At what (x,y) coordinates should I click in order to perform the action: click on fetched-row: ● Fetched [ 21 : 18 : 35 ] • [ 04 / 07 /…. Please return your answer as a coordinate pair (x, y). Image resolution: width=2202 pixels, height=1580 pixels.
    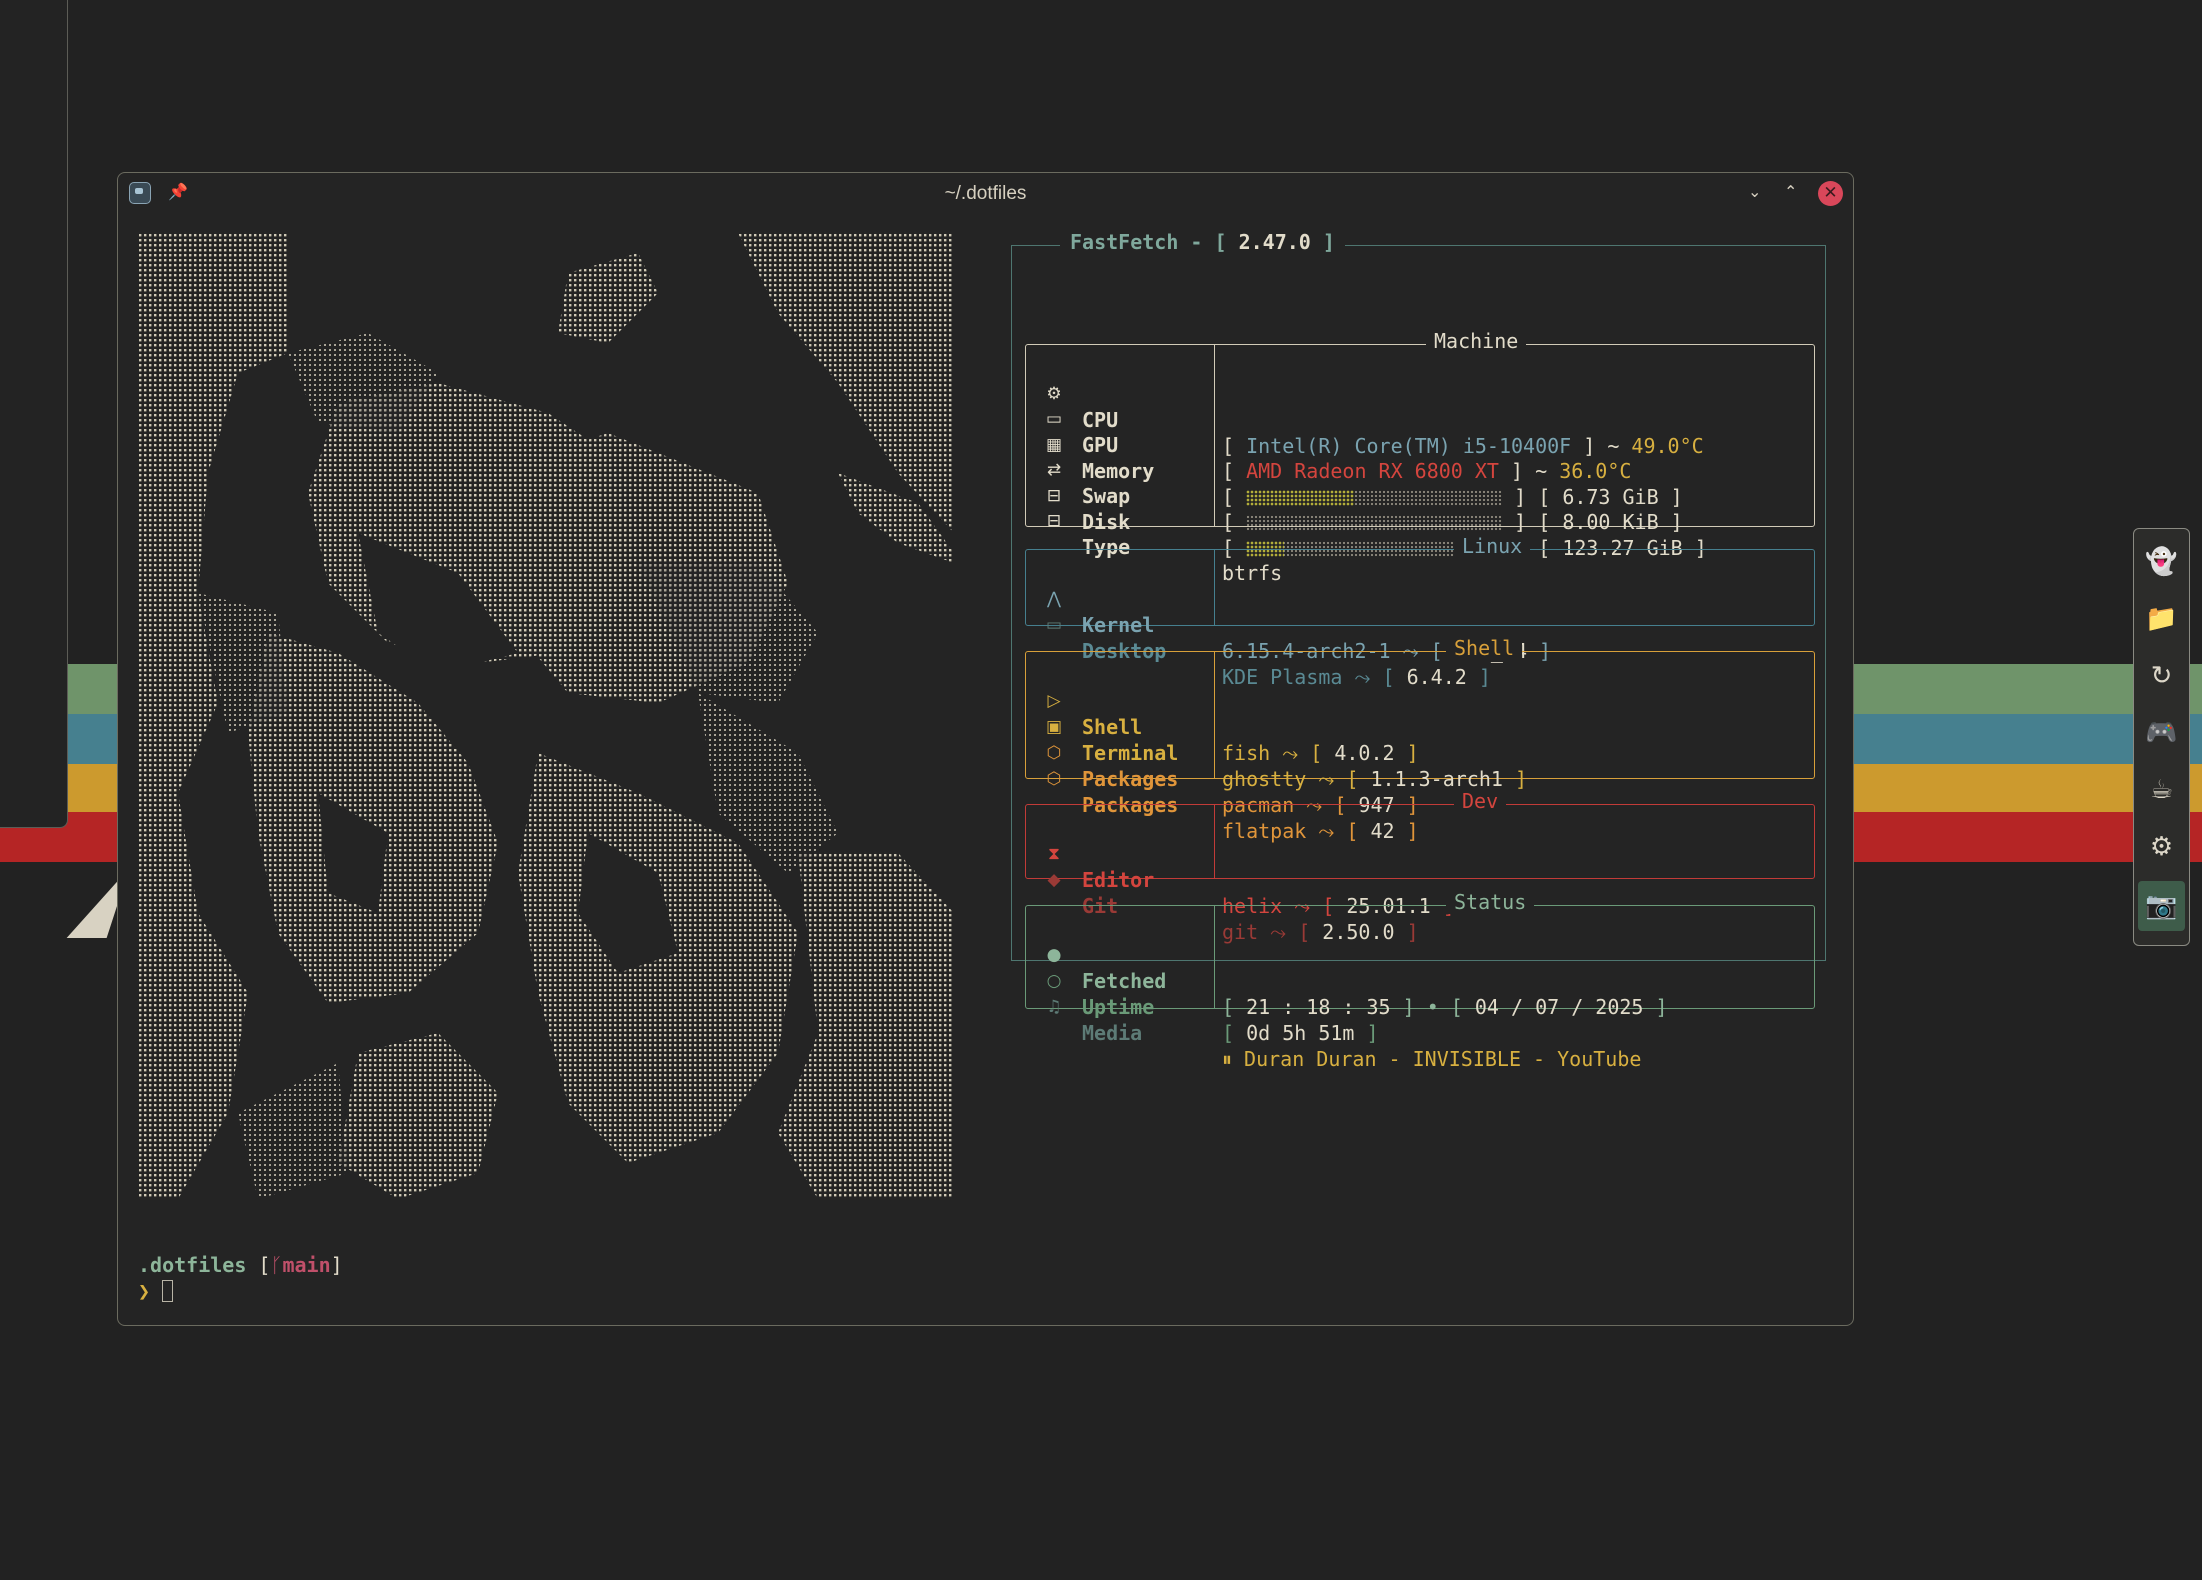
    Looking at the image, I should click on (1347, 967).